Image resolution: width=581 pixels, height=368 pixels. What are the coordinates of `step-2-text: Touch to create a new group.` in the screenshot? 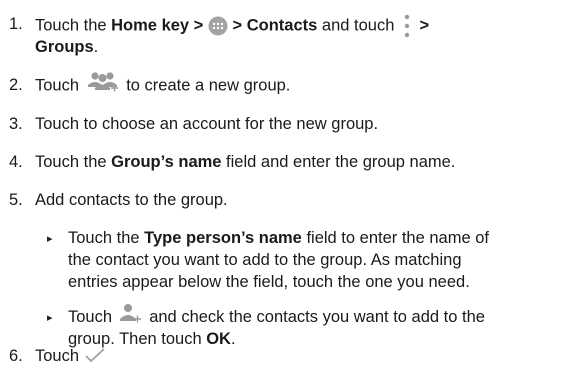 It's located at (162, 84).